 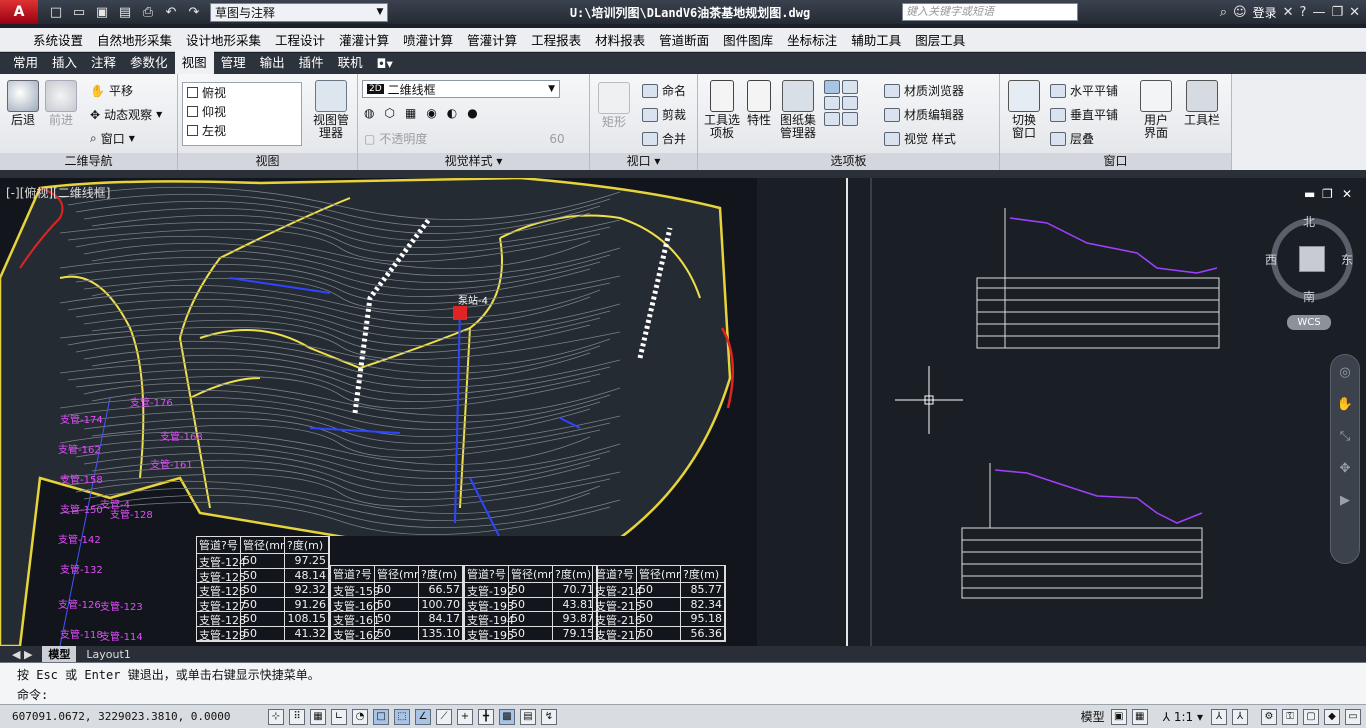 What do you see at coordinates (1024, 110) in the screenshot?
I see `switch-window-button: 切换窗口` at bounding box center [1024, 110].